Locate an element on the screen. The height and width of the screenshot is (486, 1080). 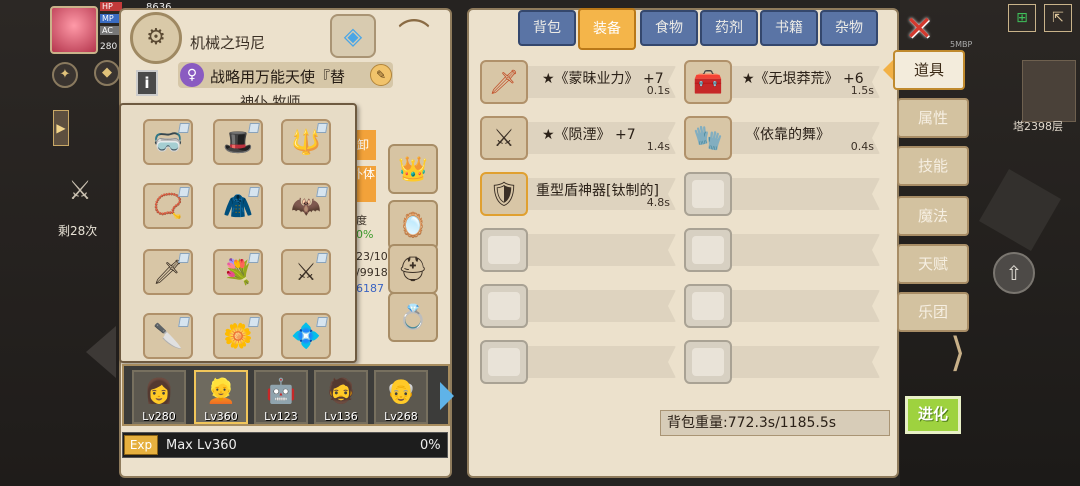
chest-armor-icon: 🧰 is located at coordinates (708, 82).